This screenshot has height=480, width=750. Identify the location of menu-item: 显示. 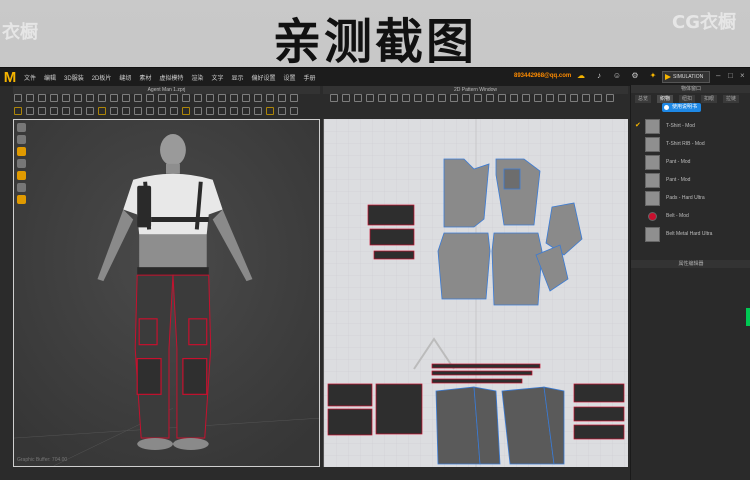
(237, 77).